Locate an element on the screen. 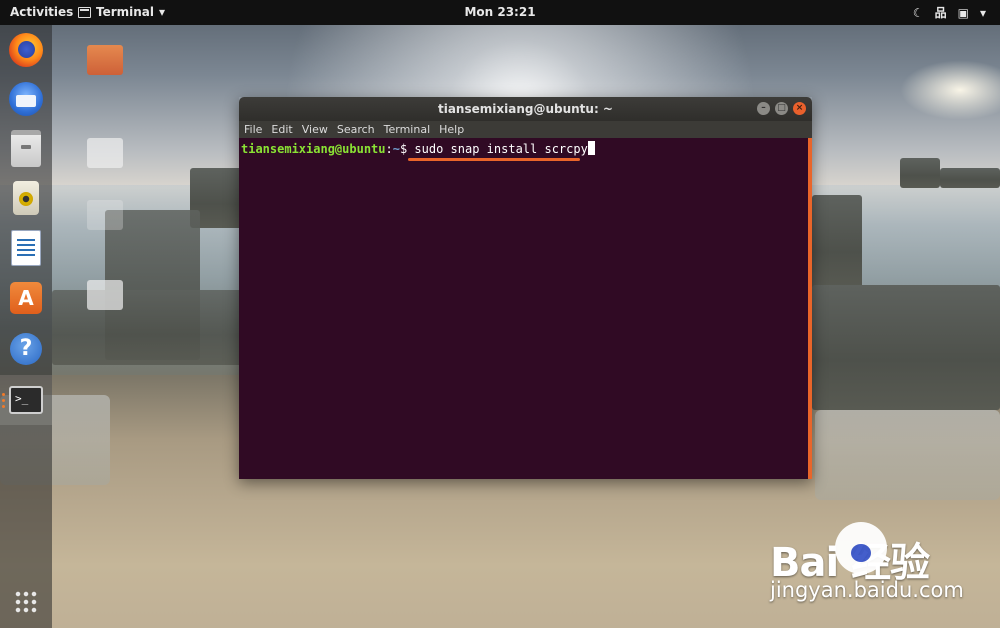 This screenshot has height=628, width=1000. dock-item-writer is located at coordinates (26, 248).